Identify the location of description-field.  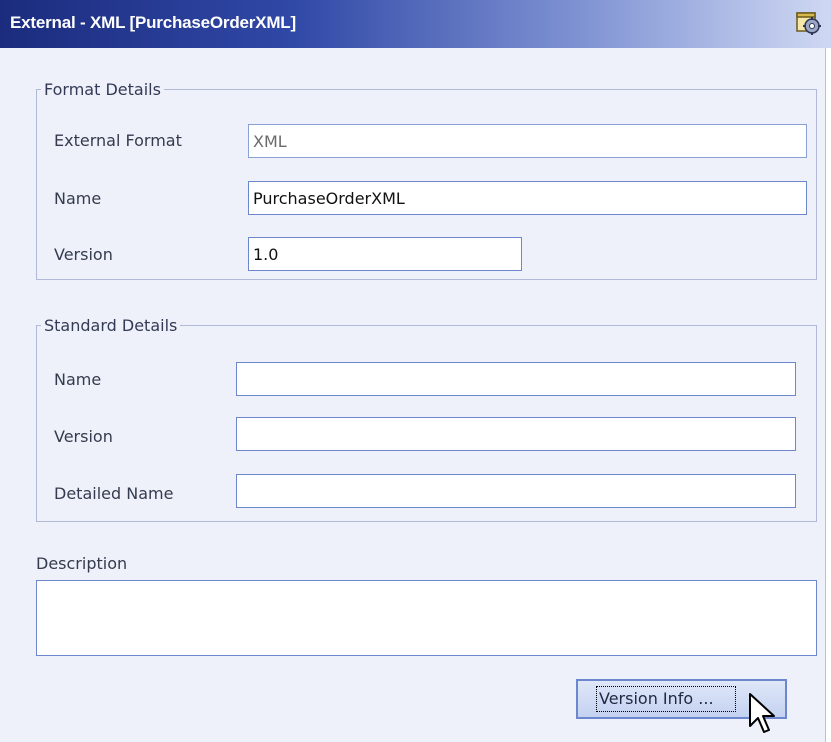
(426, 618).